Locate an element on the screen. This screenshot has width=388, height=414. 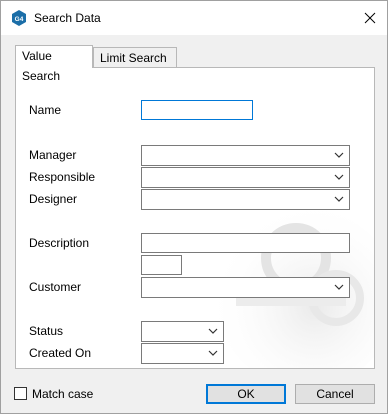
app-logo-icon: G4 is located at coordinates (19, 18).